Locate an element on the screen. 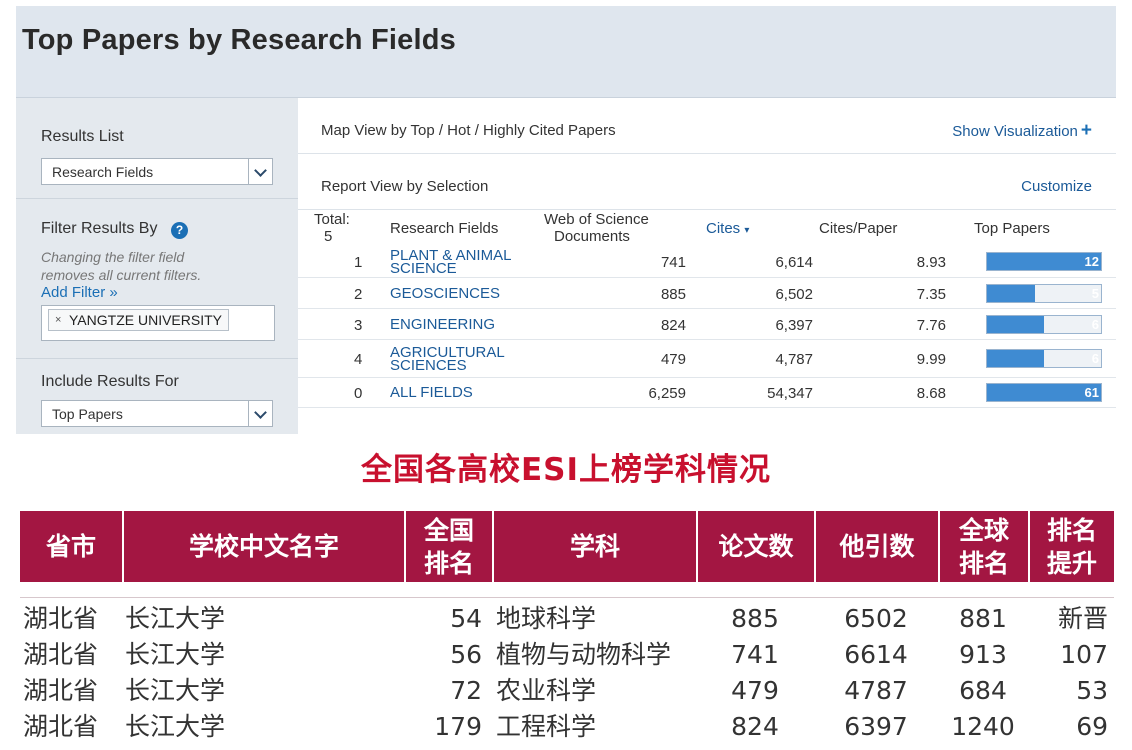 The height and width of the screenshot is (750, 1132). cell-papers: 741 is located at coordinates (755, 654).